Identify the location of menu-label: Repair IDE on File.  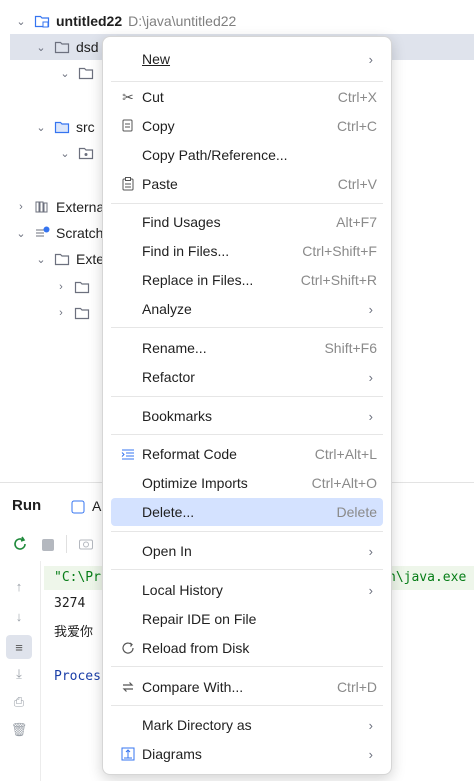
(199, 619).